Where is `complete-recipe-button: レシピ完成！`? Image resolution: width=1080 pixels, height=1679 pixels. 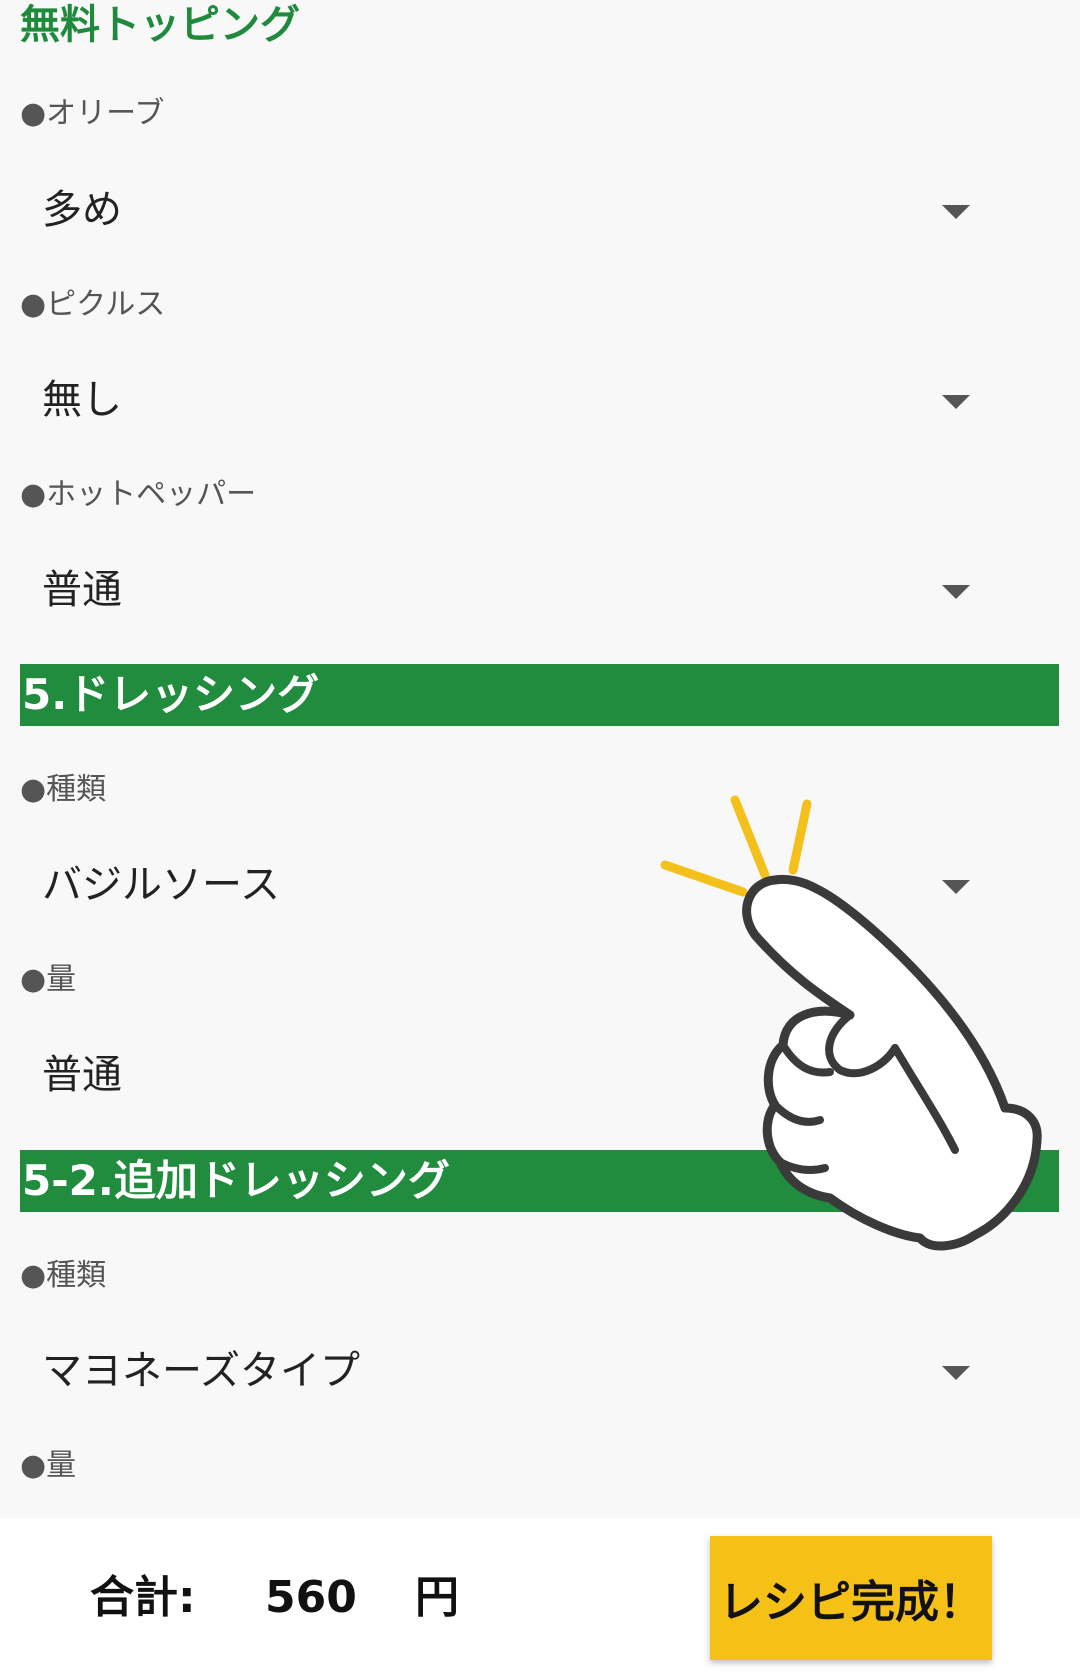 complete-recipe-button: レシピ完成！ is located at coordinates (851, 1598).